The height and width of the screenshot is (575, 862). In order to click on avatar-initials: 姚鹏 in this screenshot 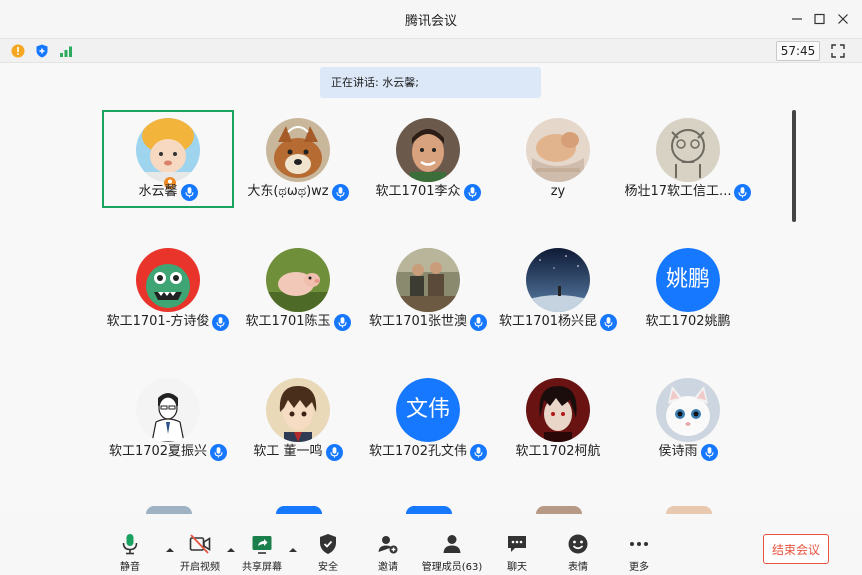, I will do `click(688, 280)`.